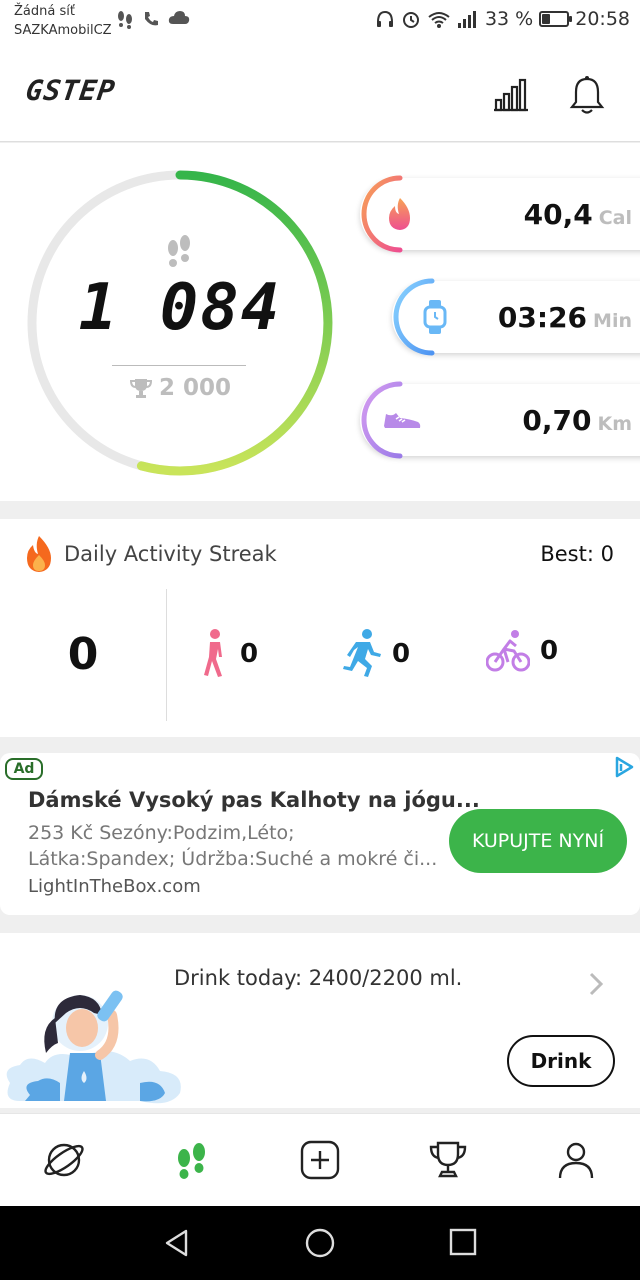 Image resolution: width=640 pixels, height=1280 pixels. I want to click on nav-explore, so click(64, 1160).